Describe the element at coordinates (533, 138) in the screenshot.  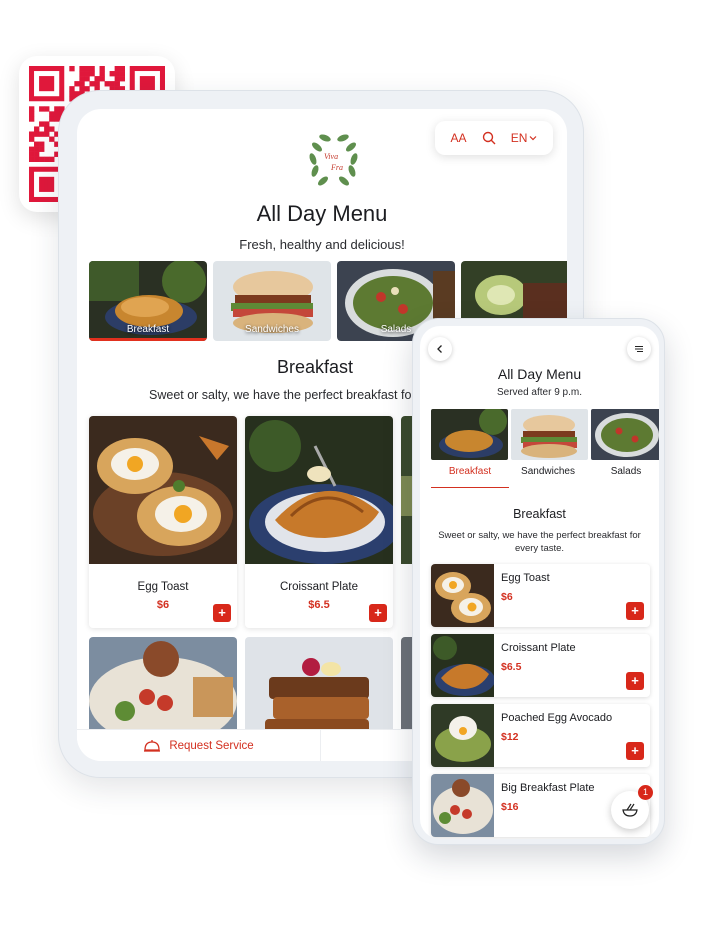
I see `chevron-down-icon` at that location.